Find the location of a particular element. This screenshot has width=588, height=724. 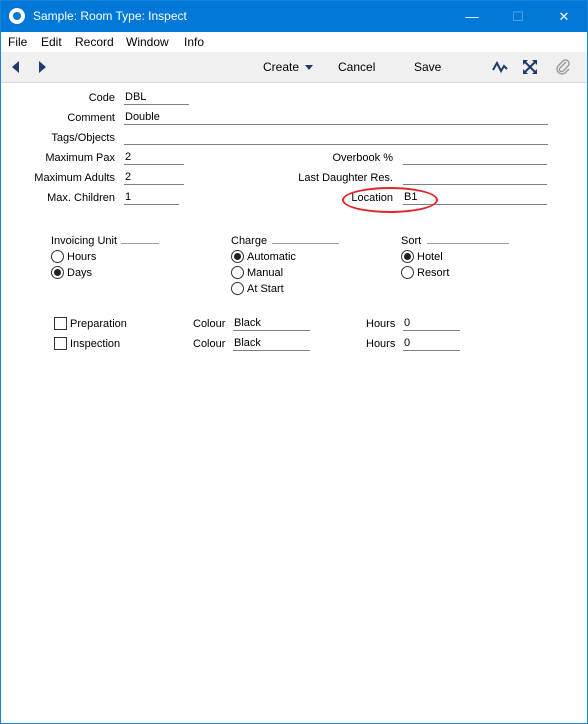

create-button: Create is located at coordinates (288, 67).